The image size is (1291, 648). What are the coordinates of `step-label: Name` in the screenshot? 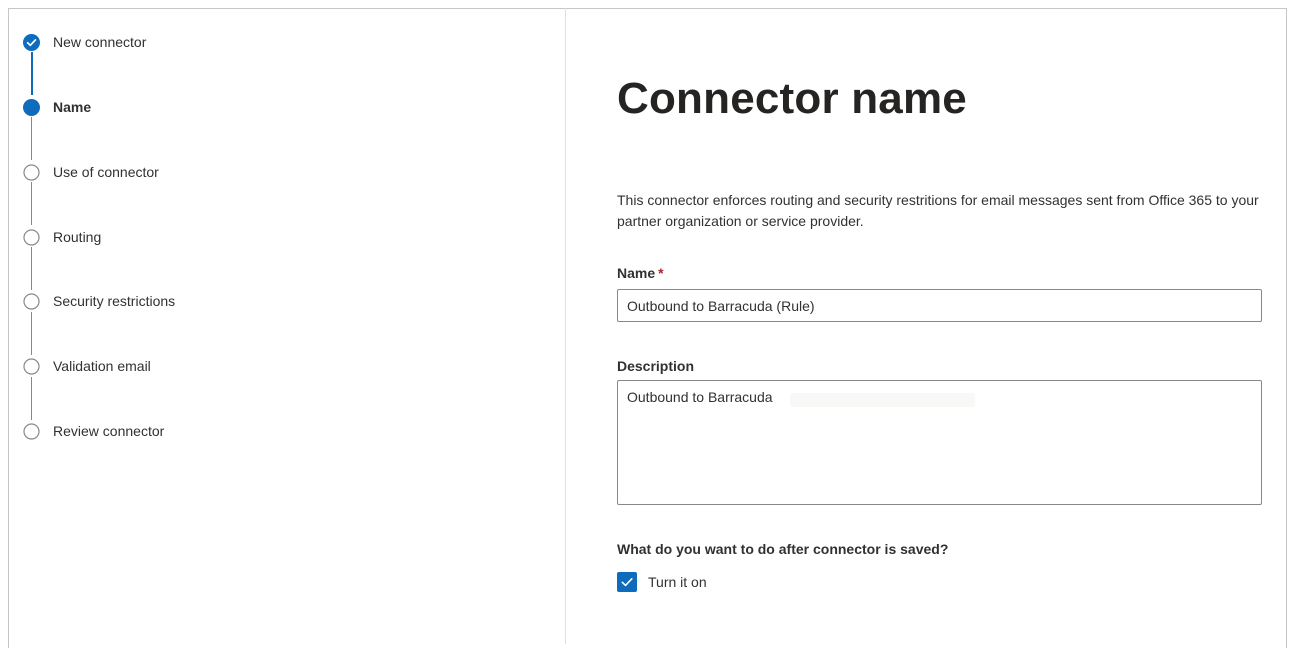 It's located at (72, 107).